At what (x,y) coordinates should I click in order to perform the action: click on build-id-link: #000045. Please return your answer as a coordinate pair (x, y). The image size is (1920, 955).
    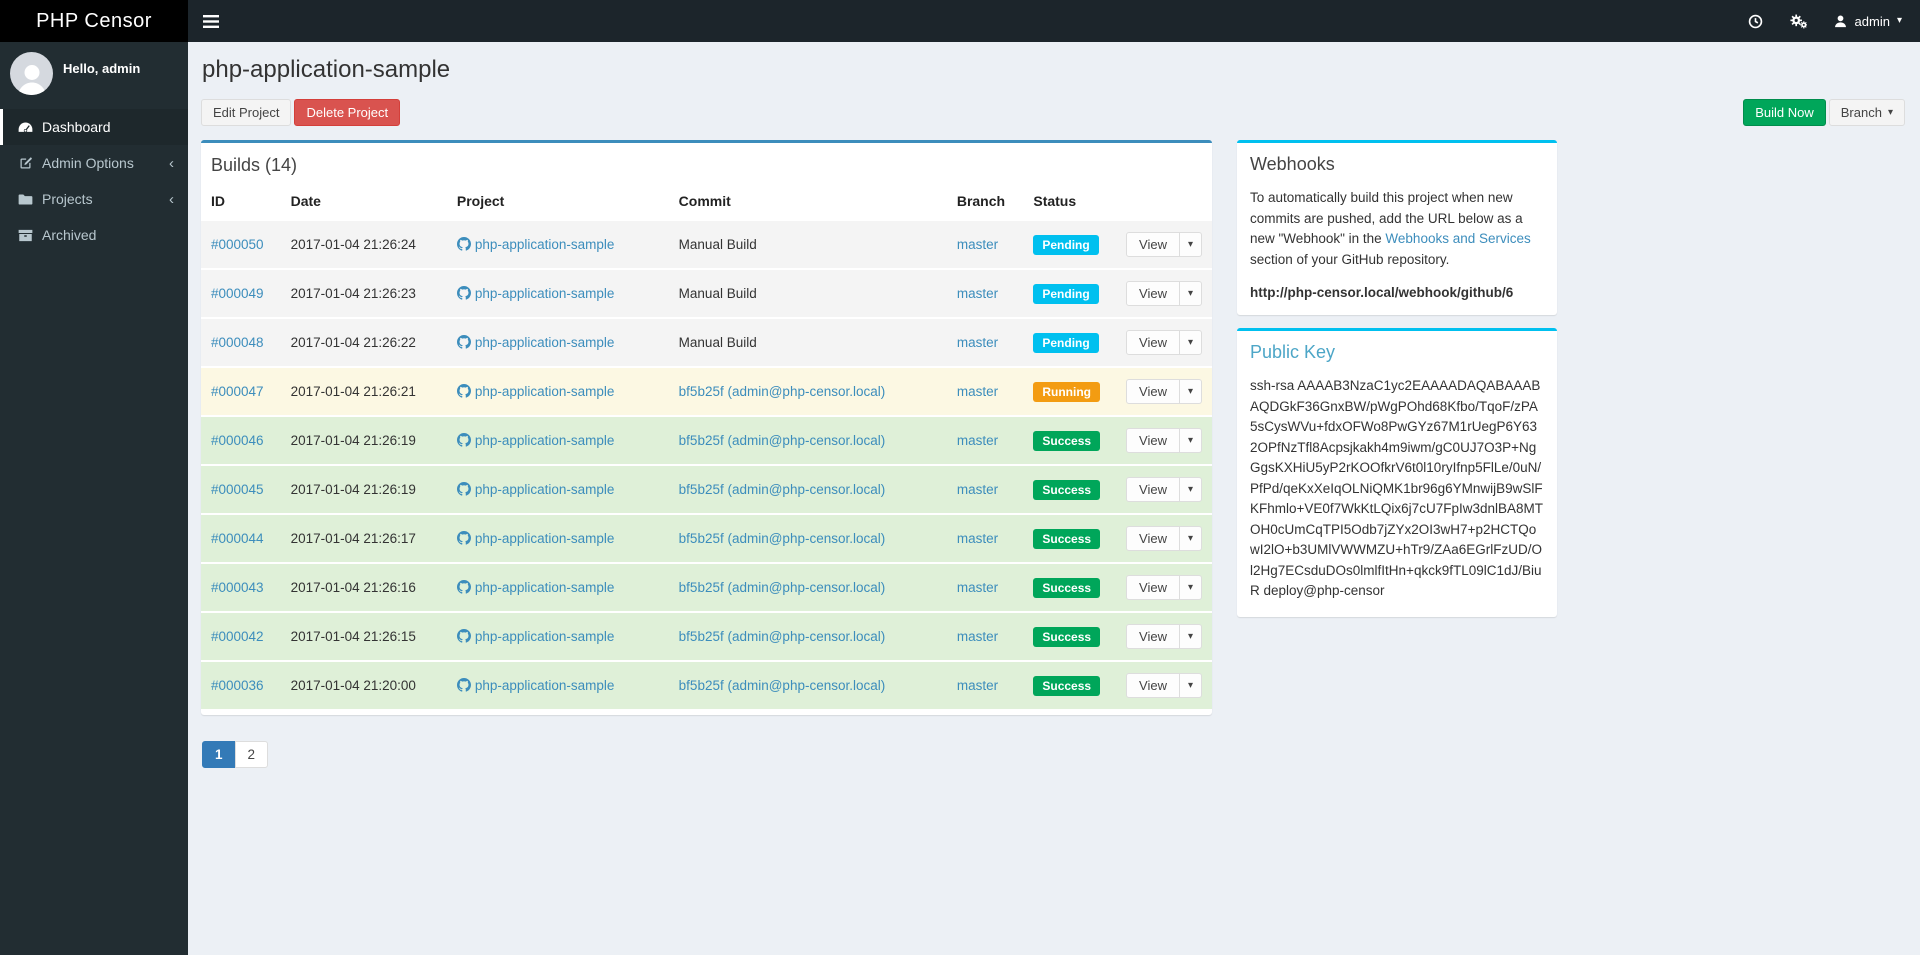
    Looking at the image, I should click on (237, 489).